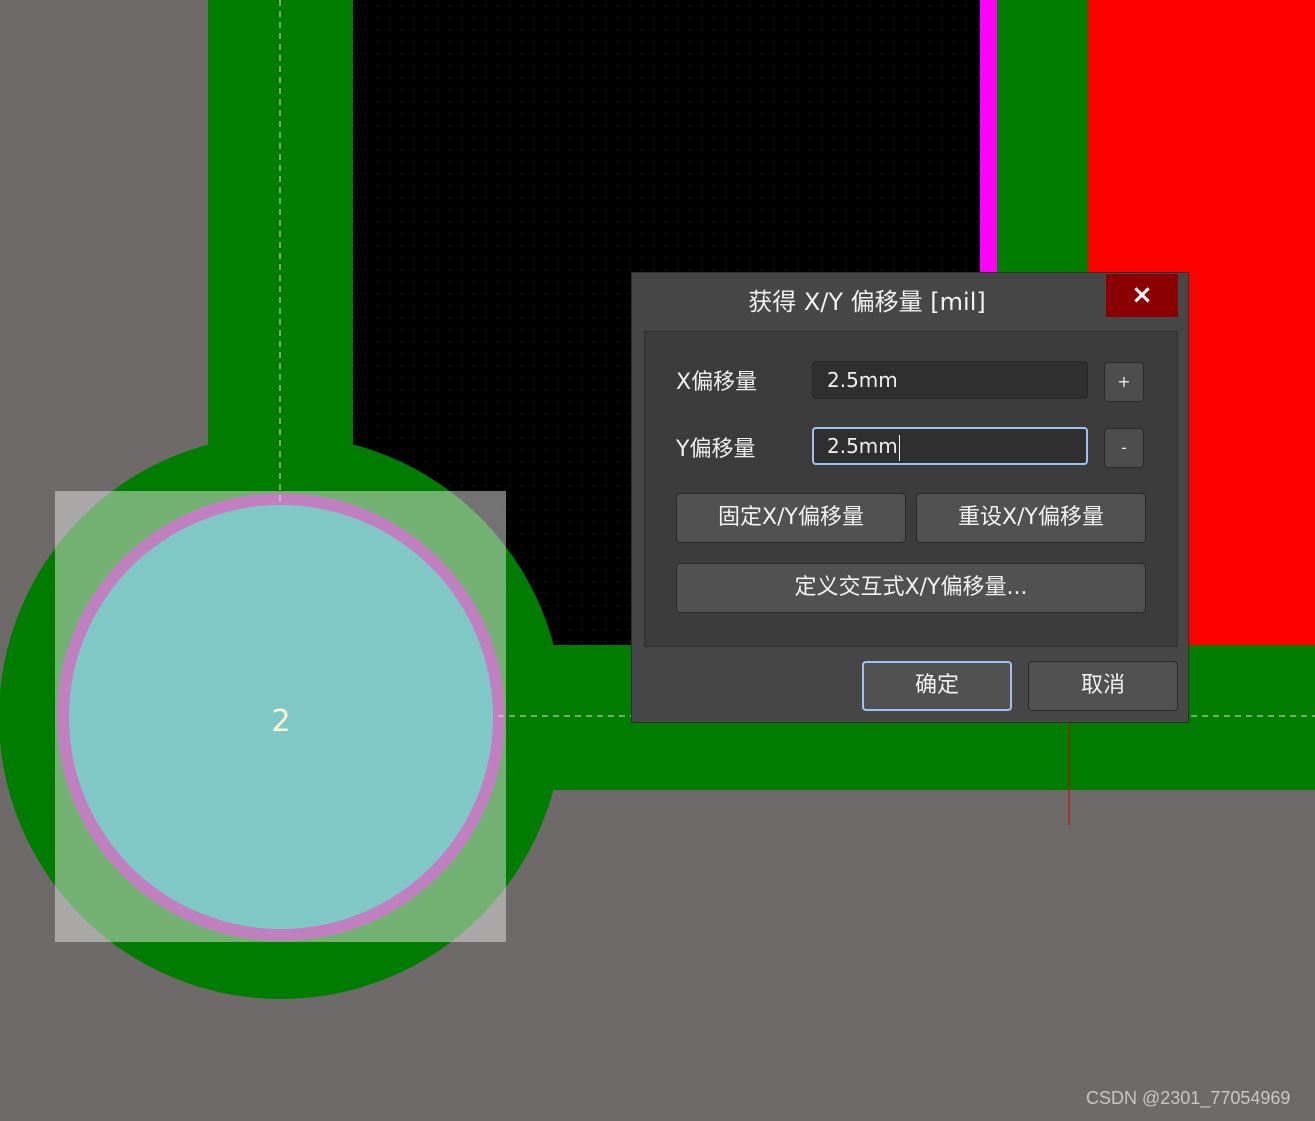 The width and height of the screenshot is (1315, 1121). I want to click on dialog-title: 获得 X/Y 偏移量 [mil], so click(867, 302).